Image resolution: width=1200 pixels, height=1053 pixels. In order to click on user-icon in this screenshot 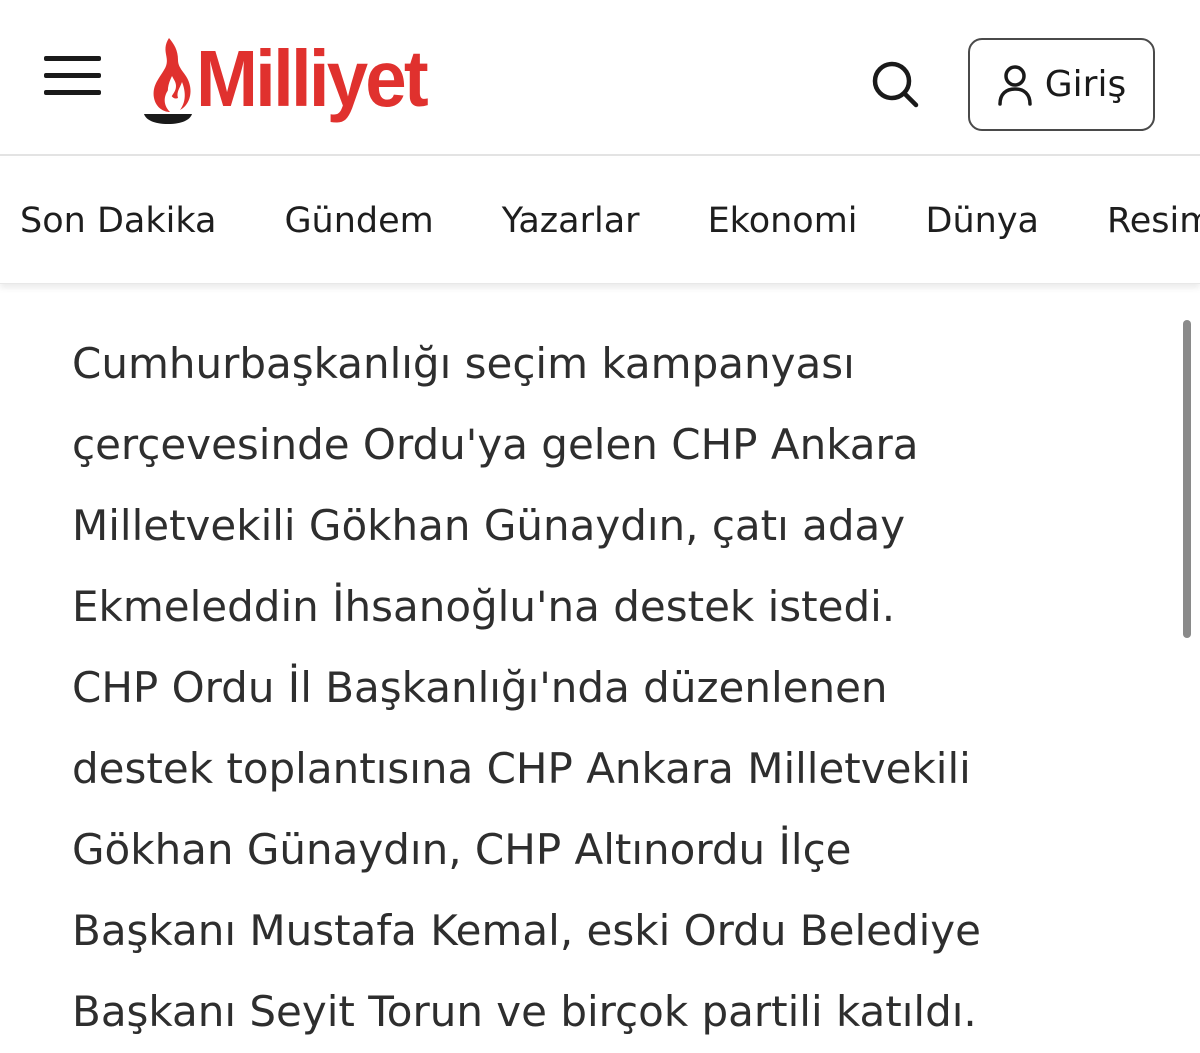, I will do `click(1015, 85)`.